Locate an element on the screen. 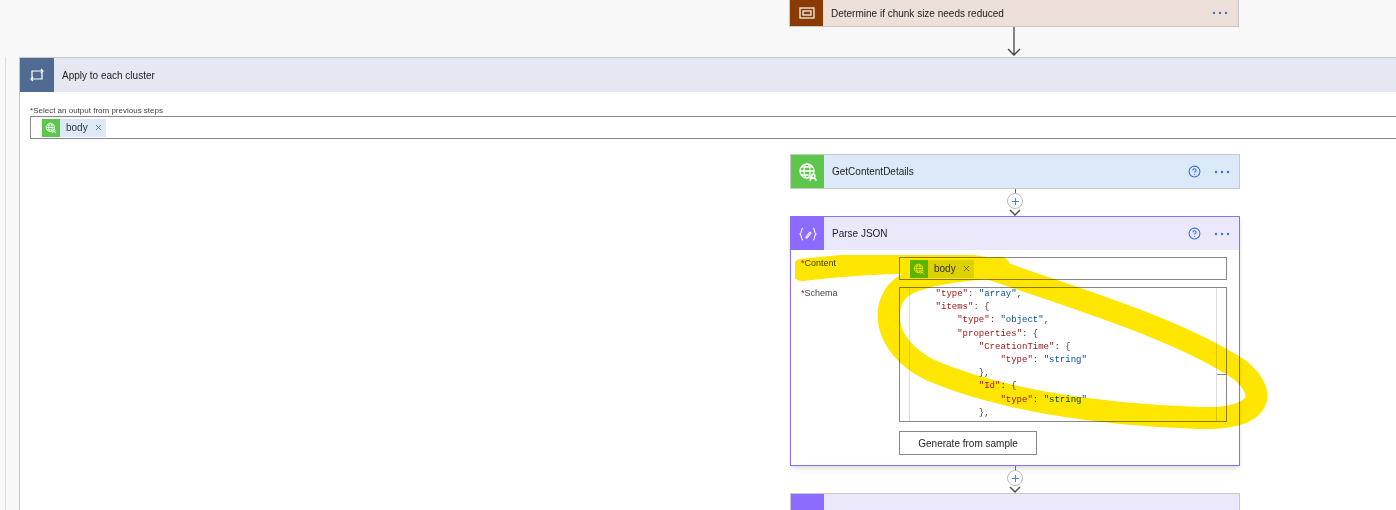 Image resolution: width=1396 pixels, height=510 pixels. loop-icon is located at coordinates (37, 75).